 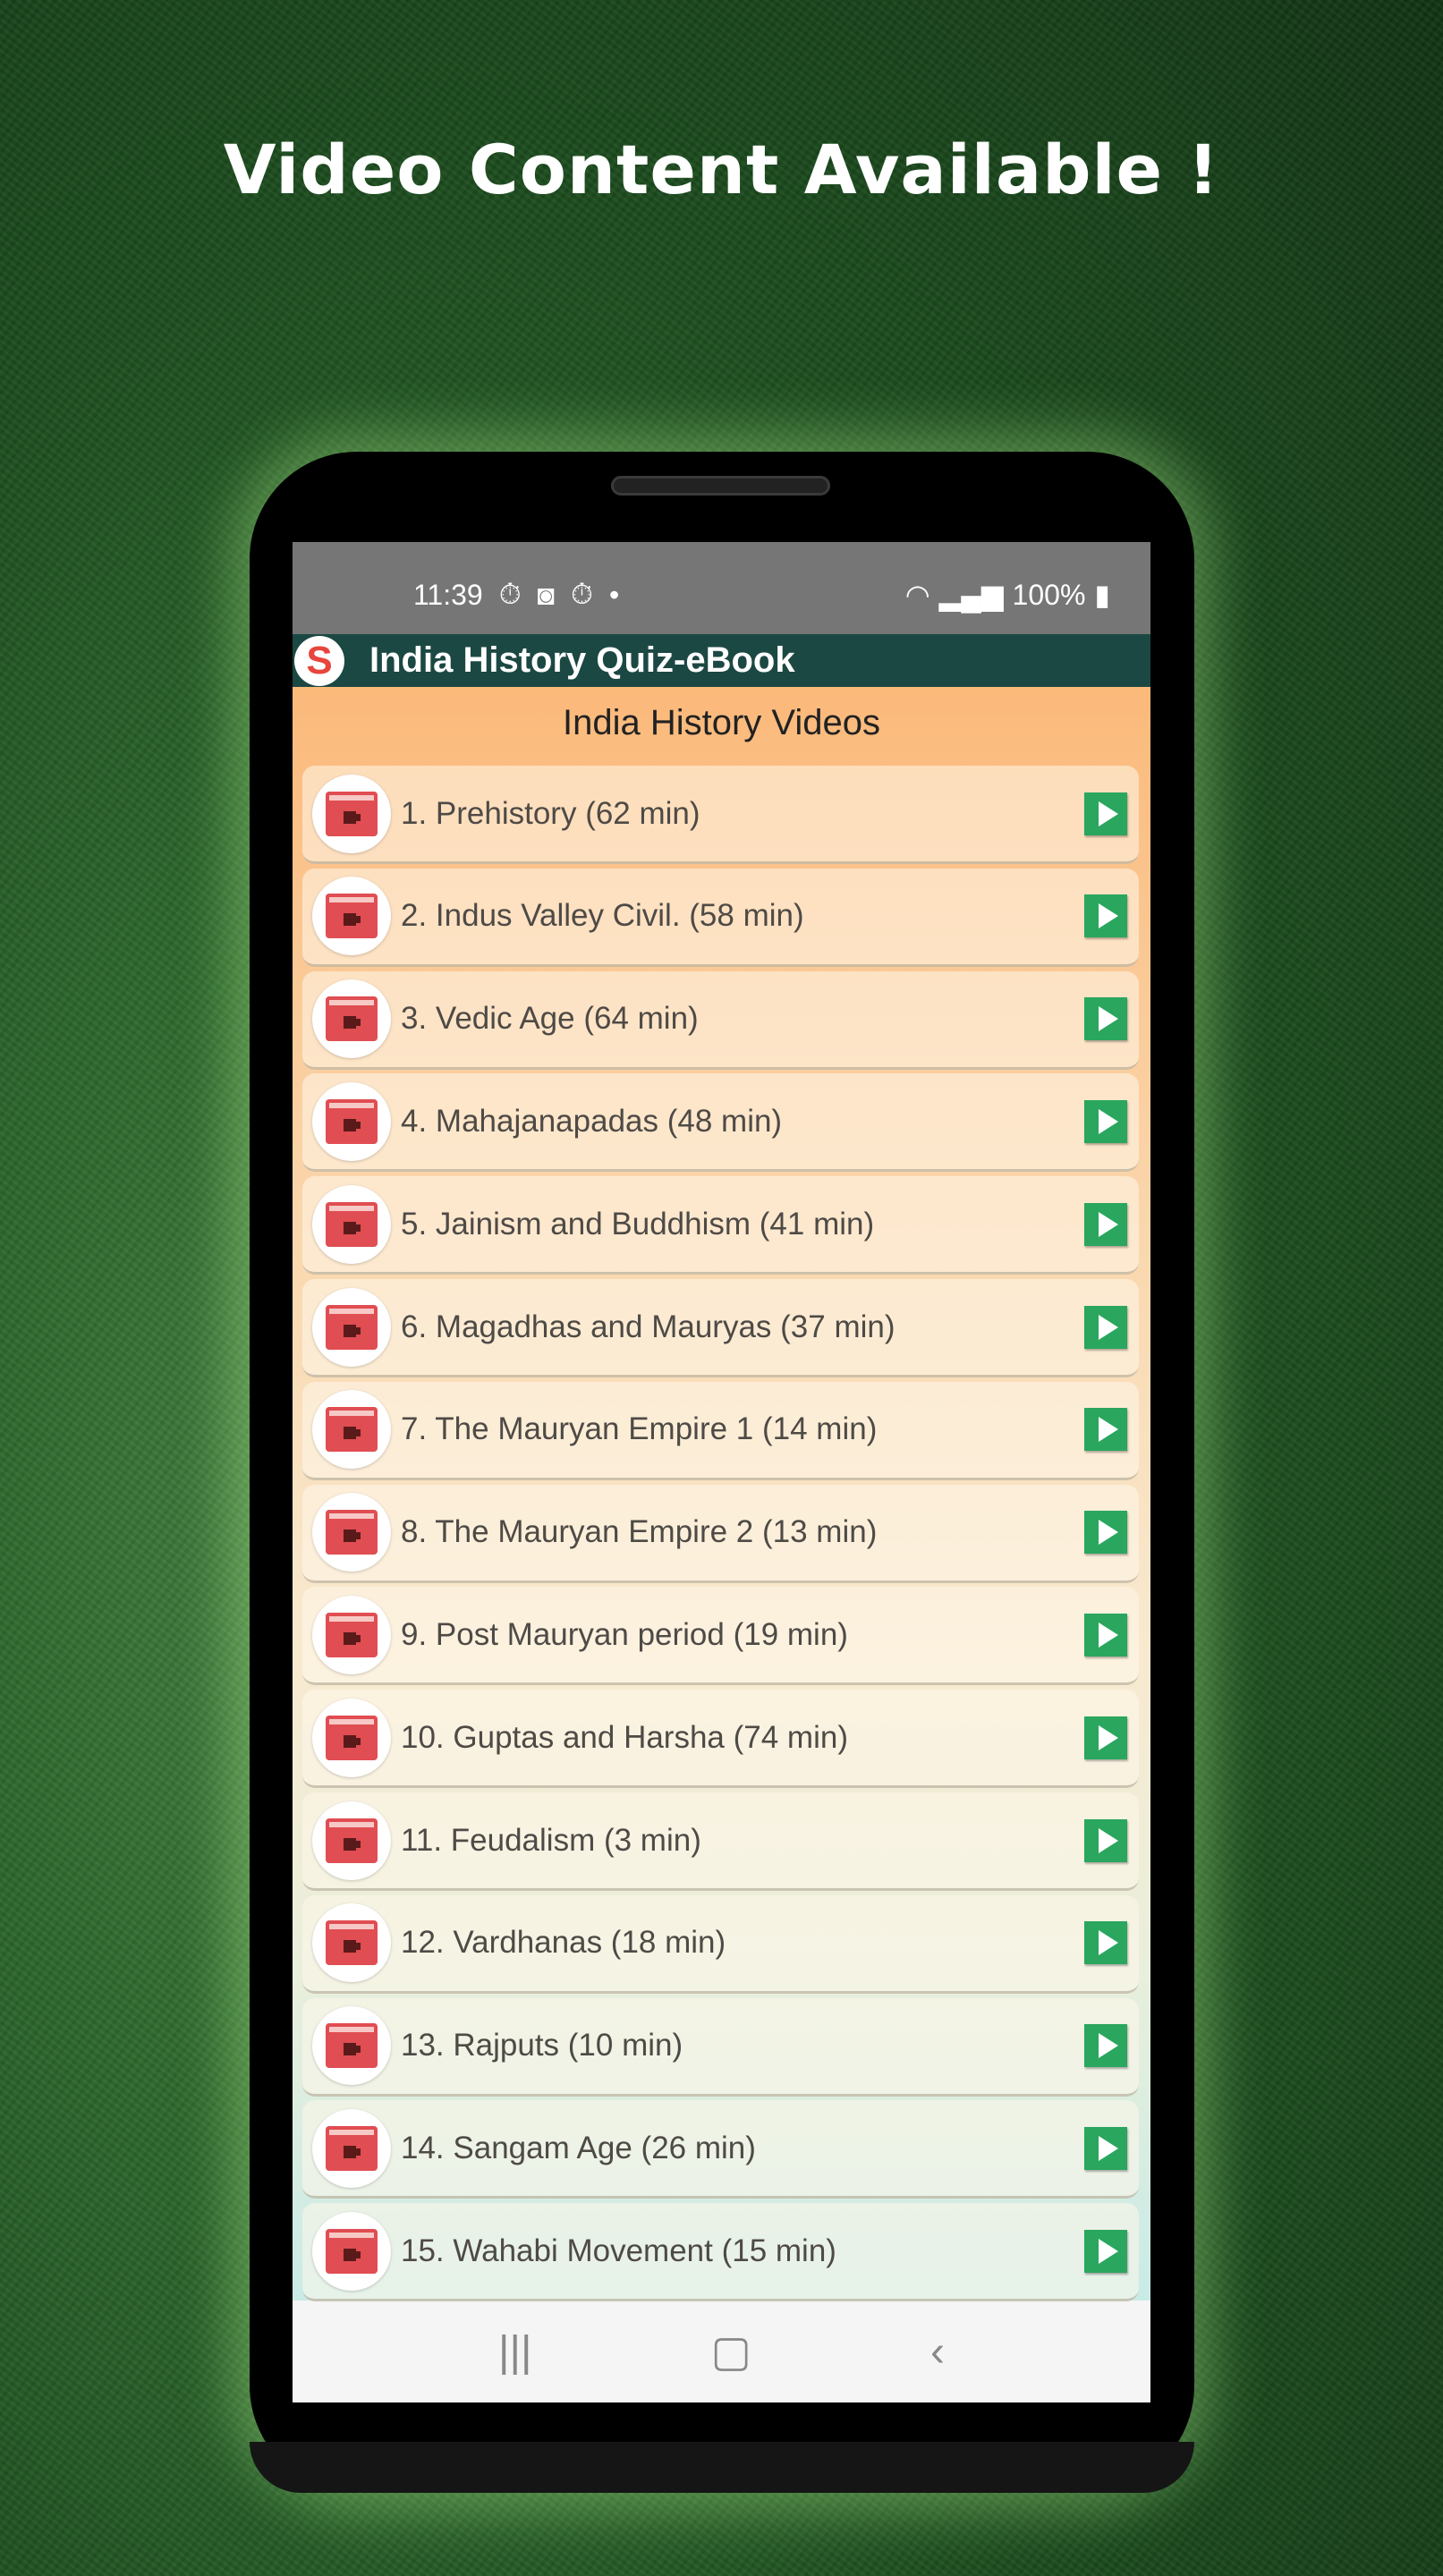 I want to click on video-list-item: 12. Vardhanas (18 min), so click(x=720, y=1944).